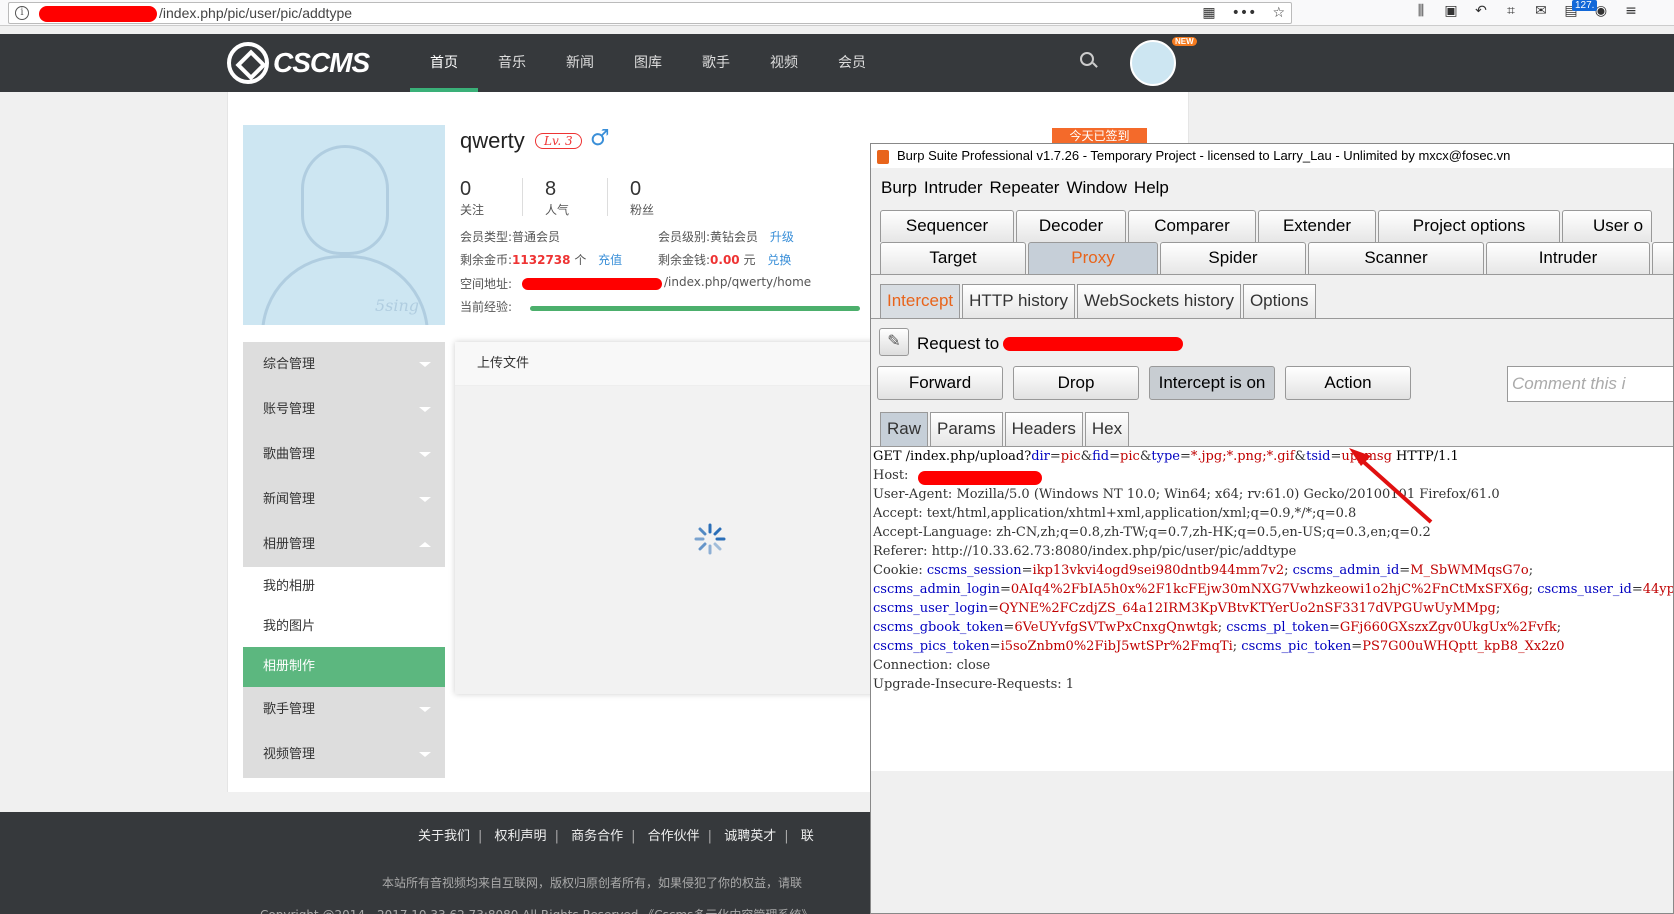 The height and width of the screenshot is (914, 1674). What do you see at coordinates (1662, 258) in the screenshot?
I see `tab-overflow` at bounding box center [1662, 258].